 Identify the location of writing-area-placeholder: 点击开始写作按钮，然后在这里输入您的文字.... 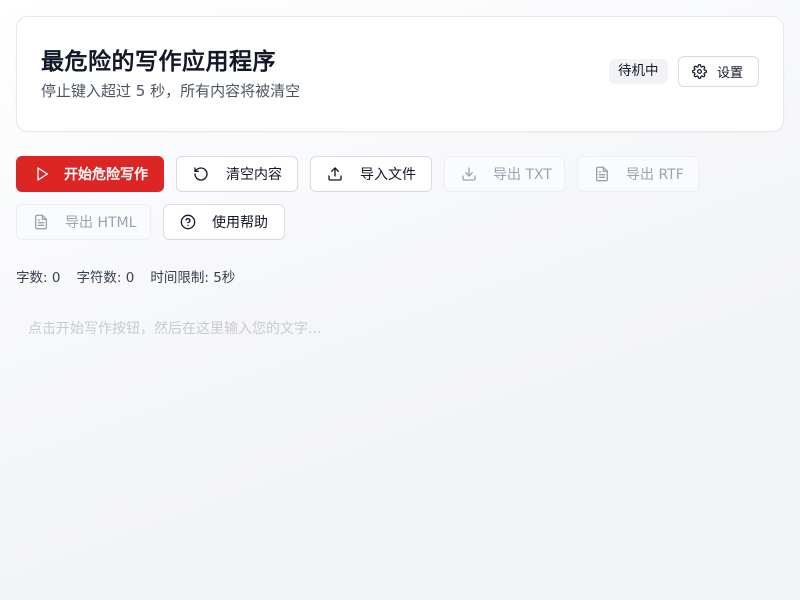
(175, 329).